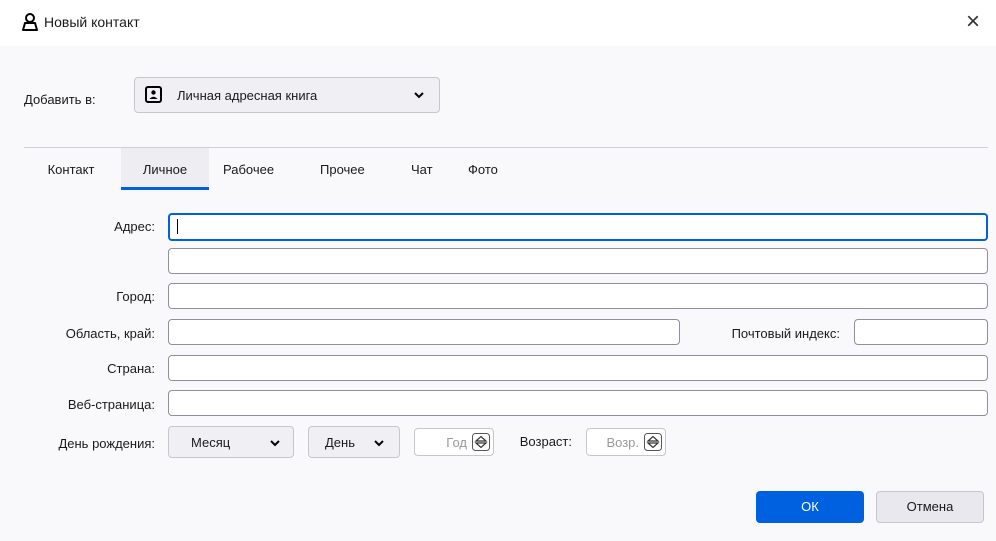  I want to click on cancel-button: Отмена, so click(930, 507).